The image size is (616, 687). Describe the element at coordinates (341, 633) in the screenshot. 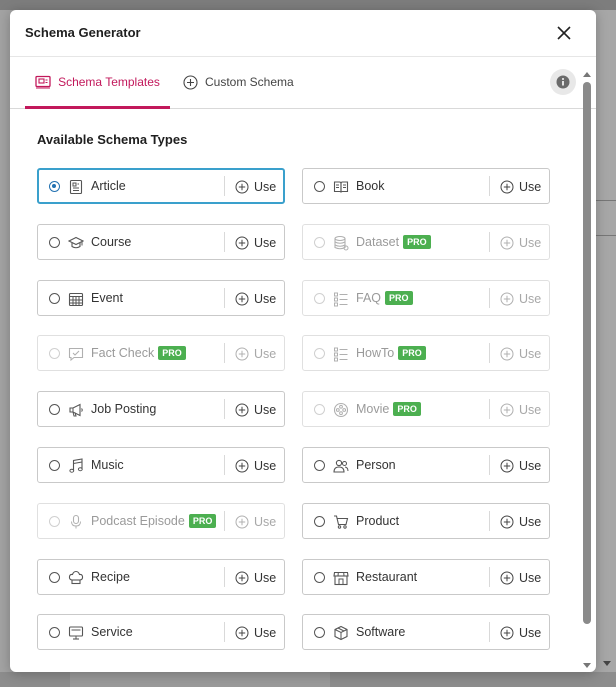

I see `box-icon` at that location.